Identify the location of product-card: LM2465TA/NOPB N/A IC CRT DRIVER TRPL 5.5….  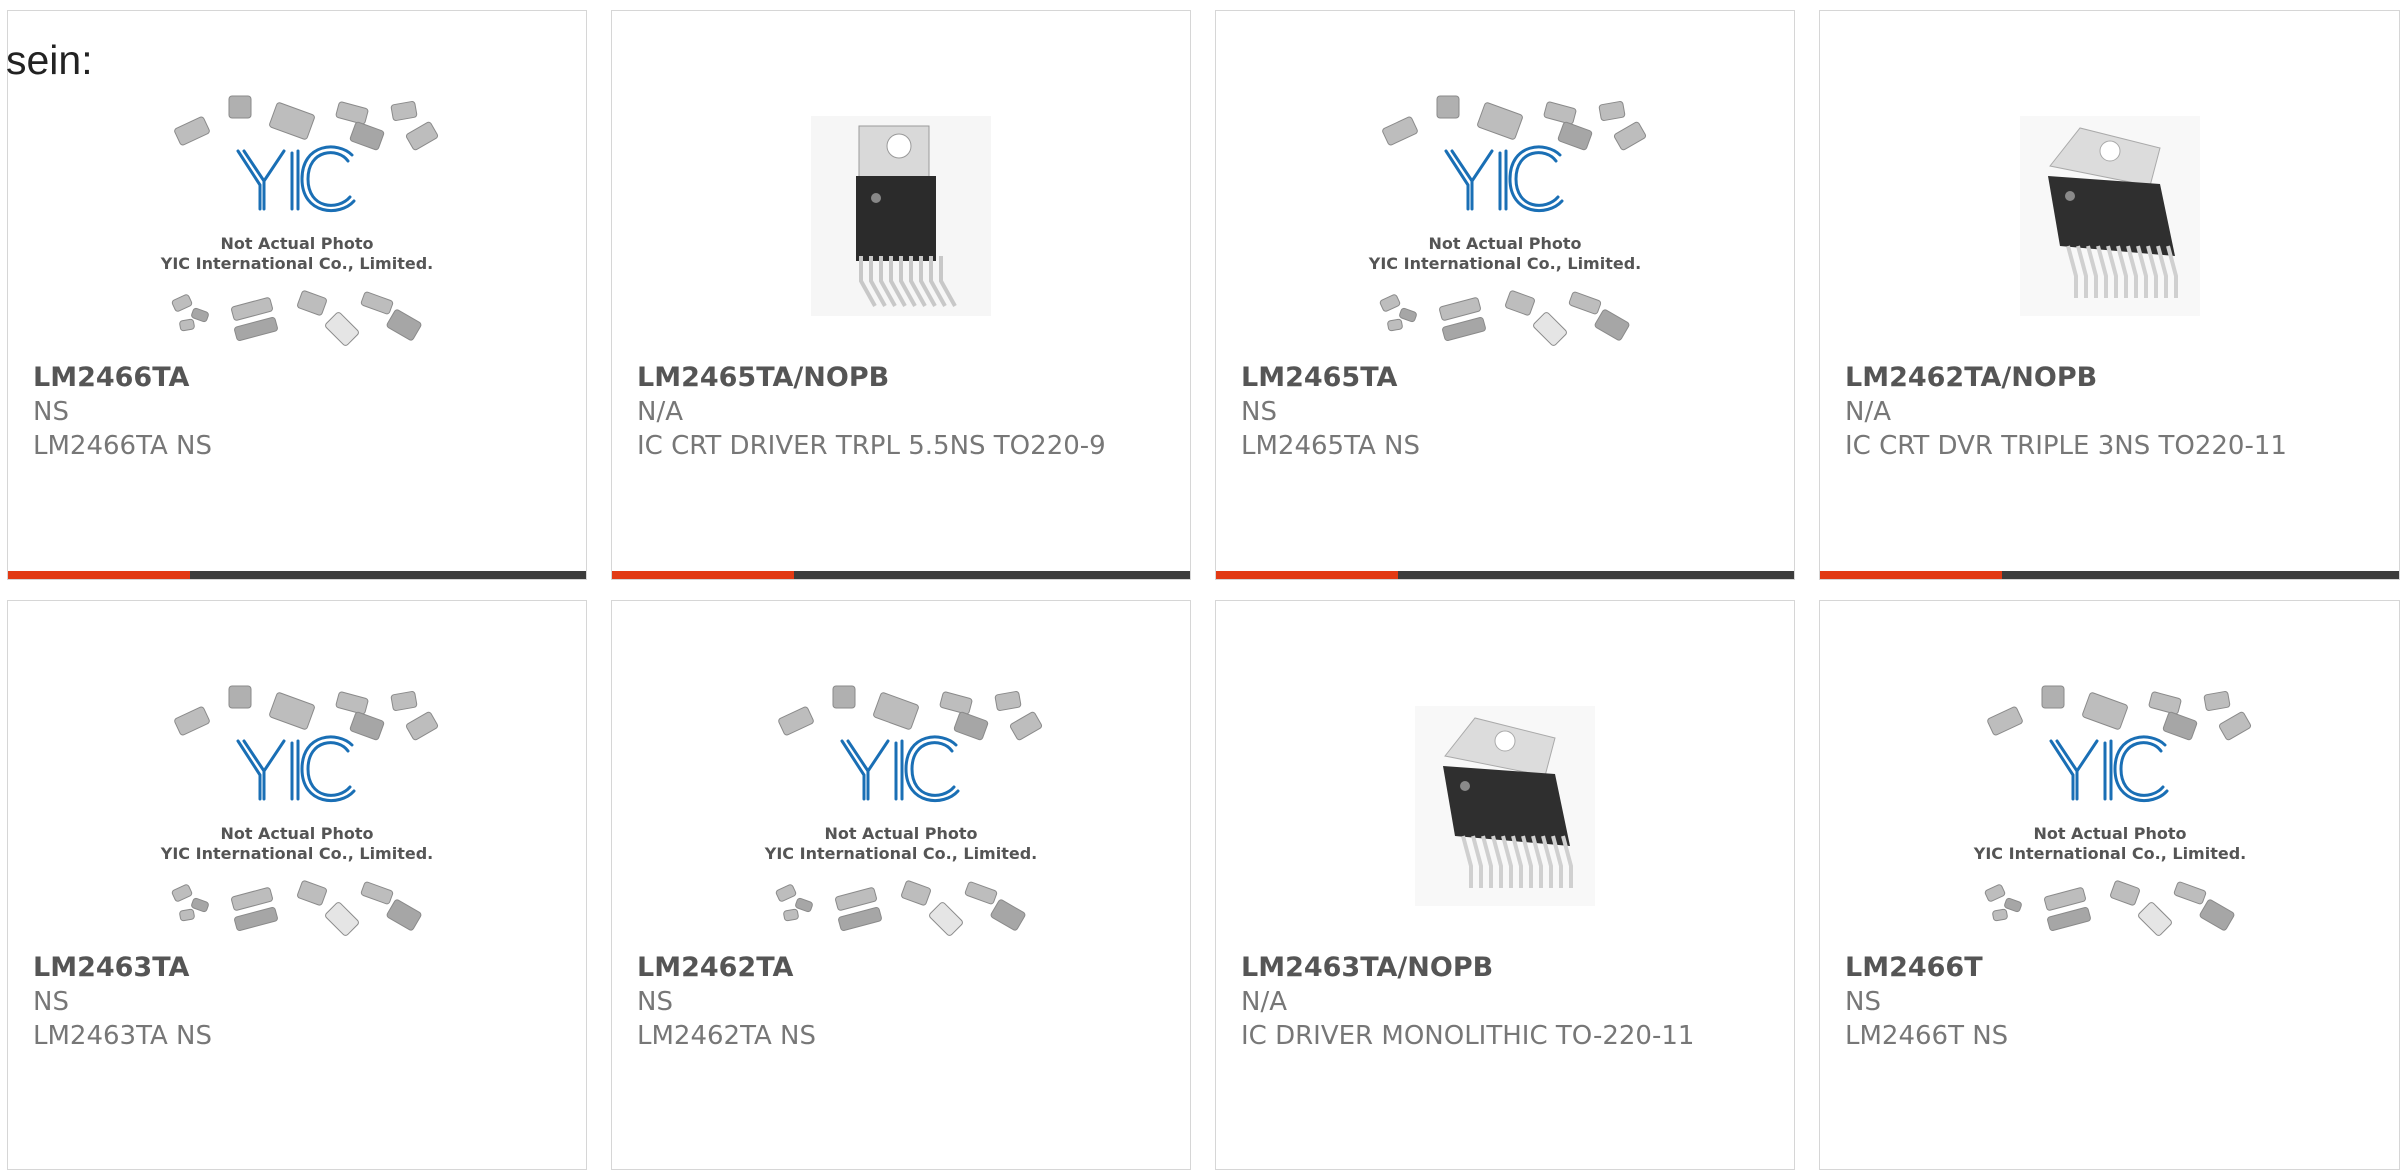
(901, 295).